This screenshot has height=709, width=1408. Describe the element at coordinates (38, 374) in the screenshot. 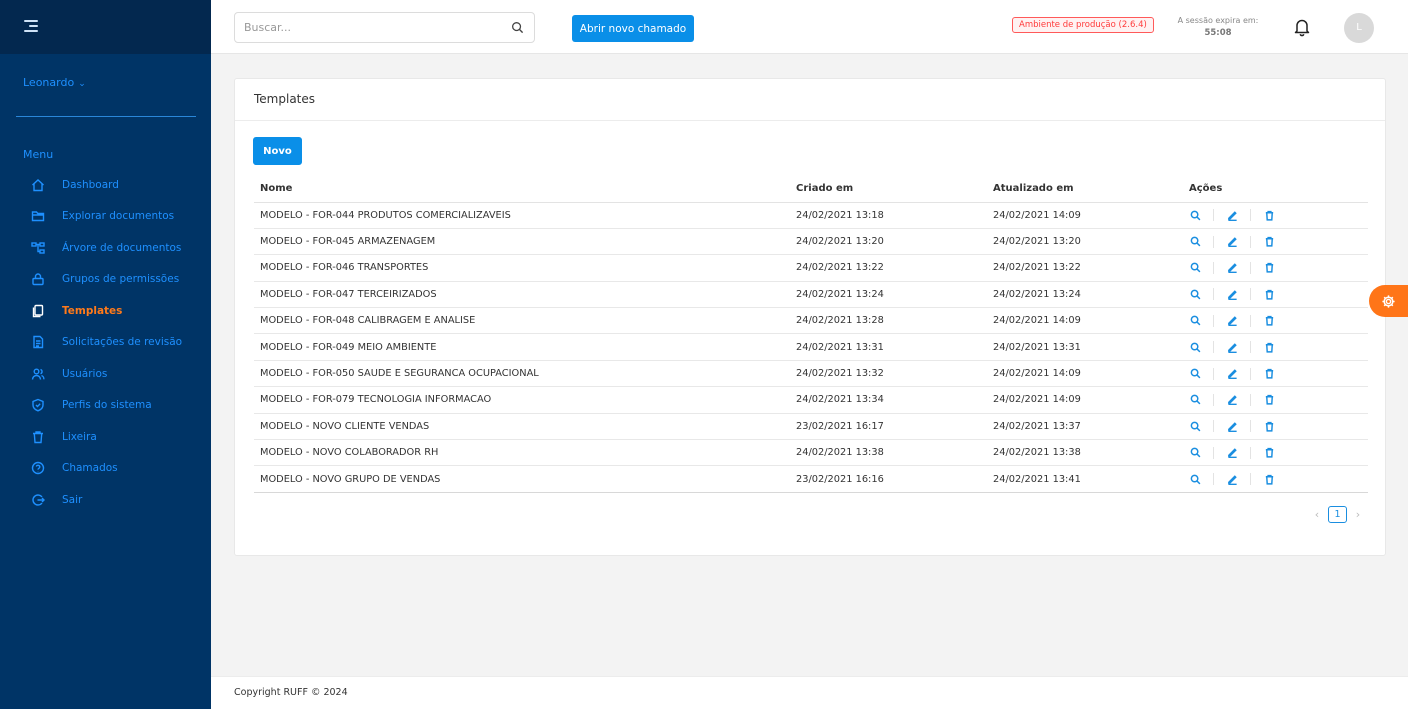

I see `users-icon` at that location.